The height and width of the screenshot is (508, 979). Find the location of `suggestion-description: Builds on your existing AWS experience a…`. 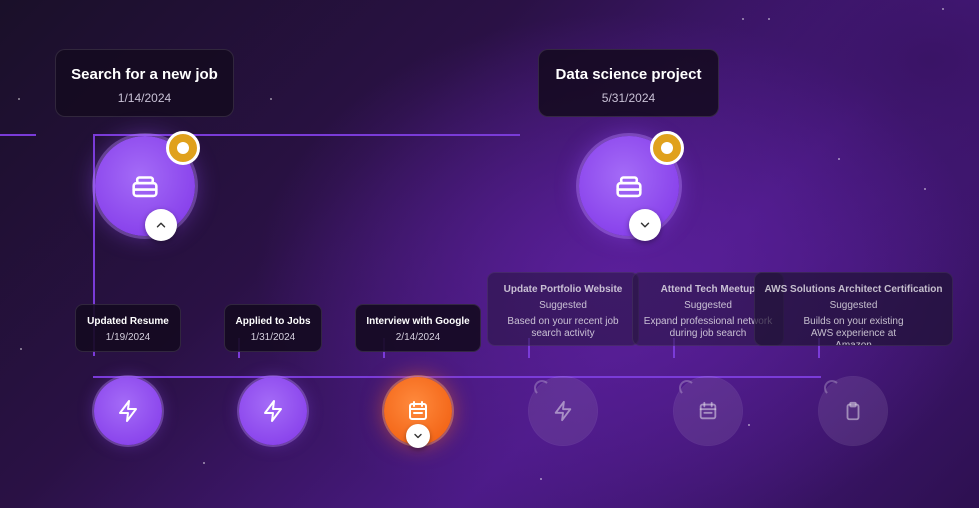

suggestion-description: Builds on your existing AWS experience a… is located at coordinates (853, 331).